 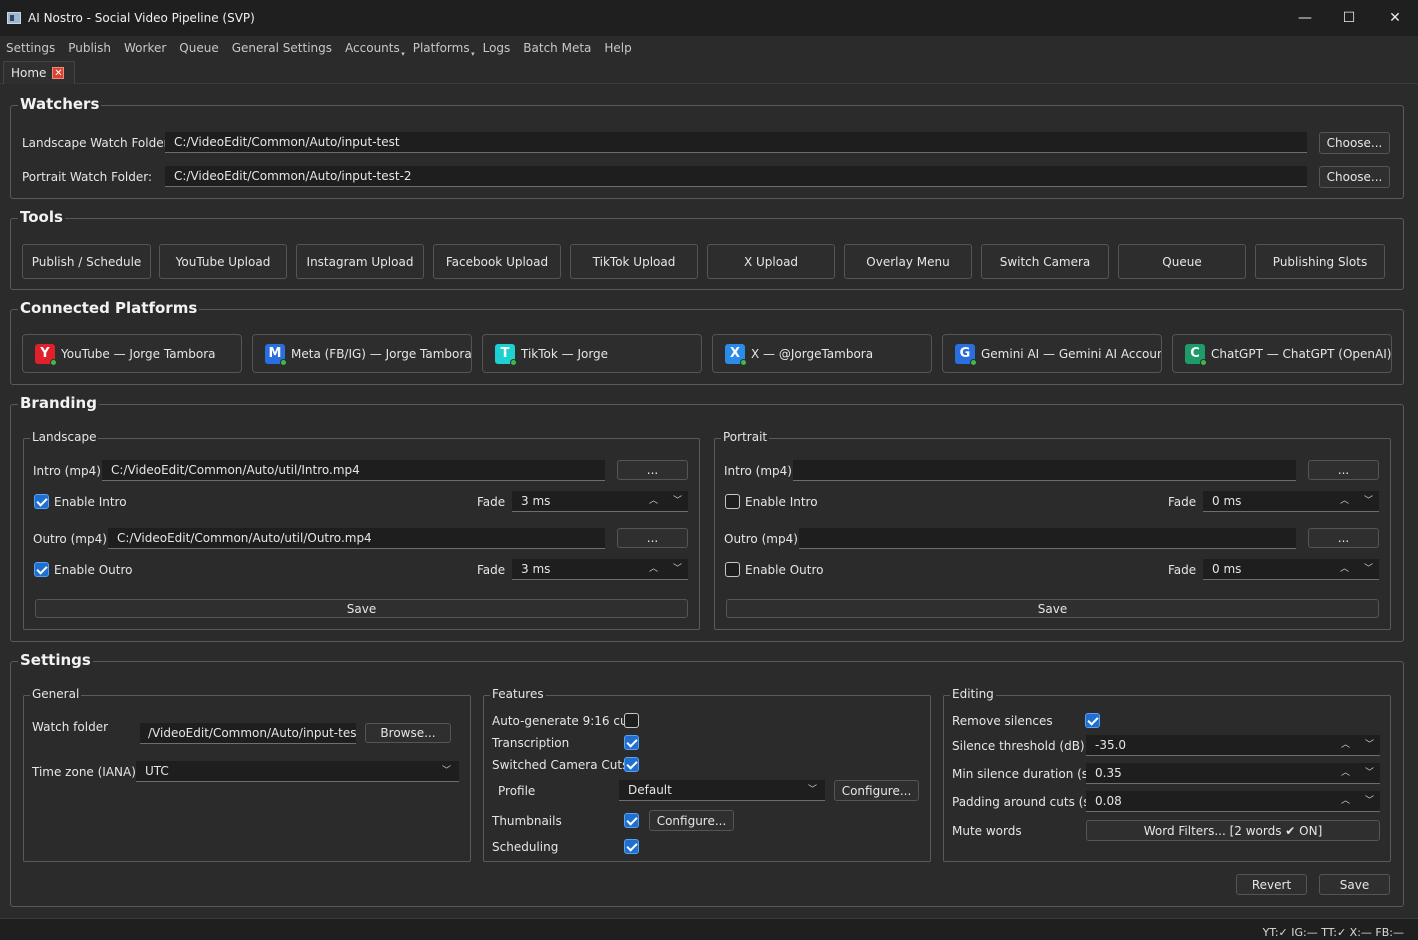 I want to click on watch-folder-field: /VideoEdit/Common/Auto/input-test, so click(x=248, y=733).